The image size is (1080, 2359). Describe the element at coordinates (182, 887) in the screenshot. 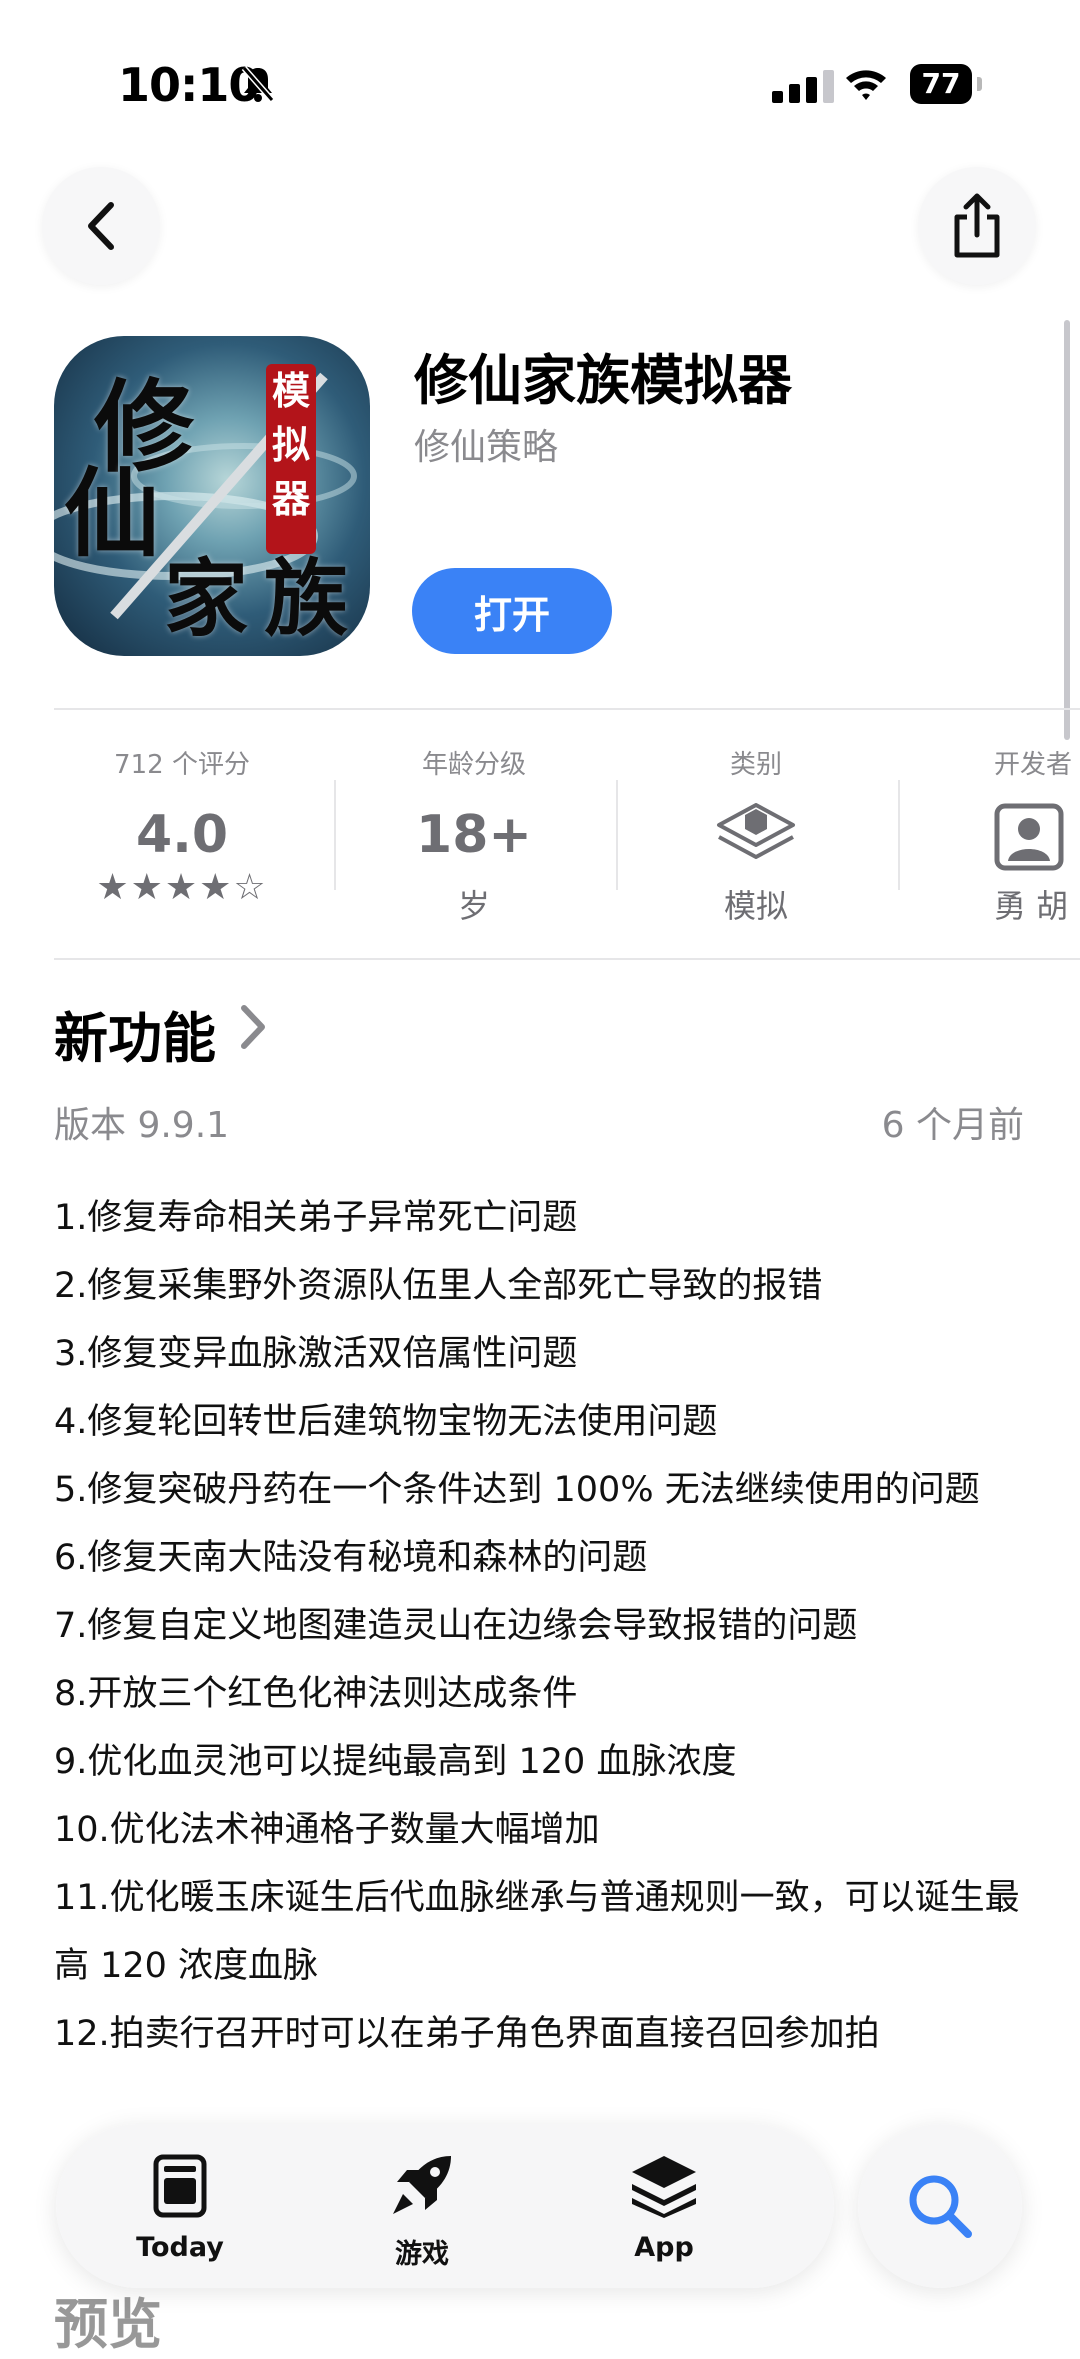

I see `rating-stars: ★★★★☆` at that location.